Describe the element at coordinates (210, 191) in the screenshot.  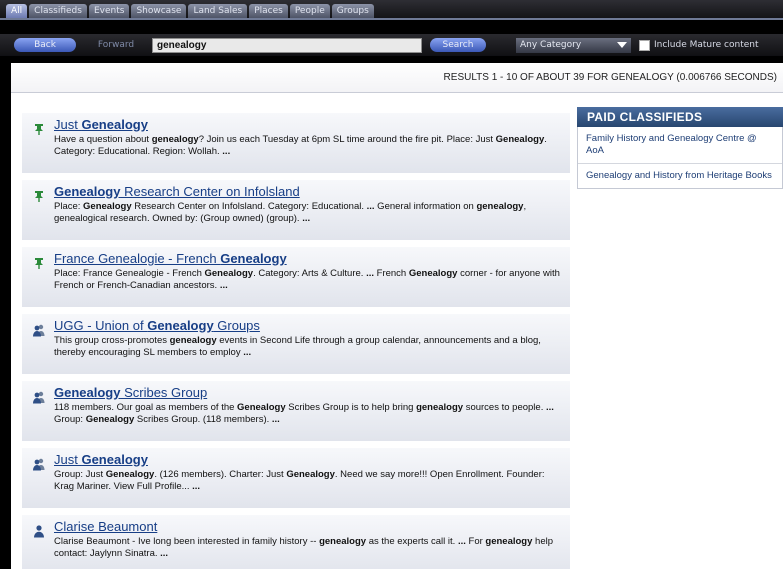
I see `result-title-text: Research Center on Infolsland` at that location.